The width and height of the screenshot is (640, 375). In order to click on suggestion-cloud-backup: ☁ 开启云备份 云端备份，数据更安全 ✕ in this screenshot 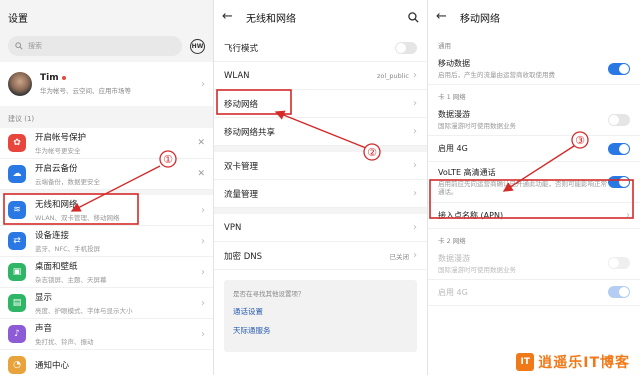, I will do `click(106, 174)`.